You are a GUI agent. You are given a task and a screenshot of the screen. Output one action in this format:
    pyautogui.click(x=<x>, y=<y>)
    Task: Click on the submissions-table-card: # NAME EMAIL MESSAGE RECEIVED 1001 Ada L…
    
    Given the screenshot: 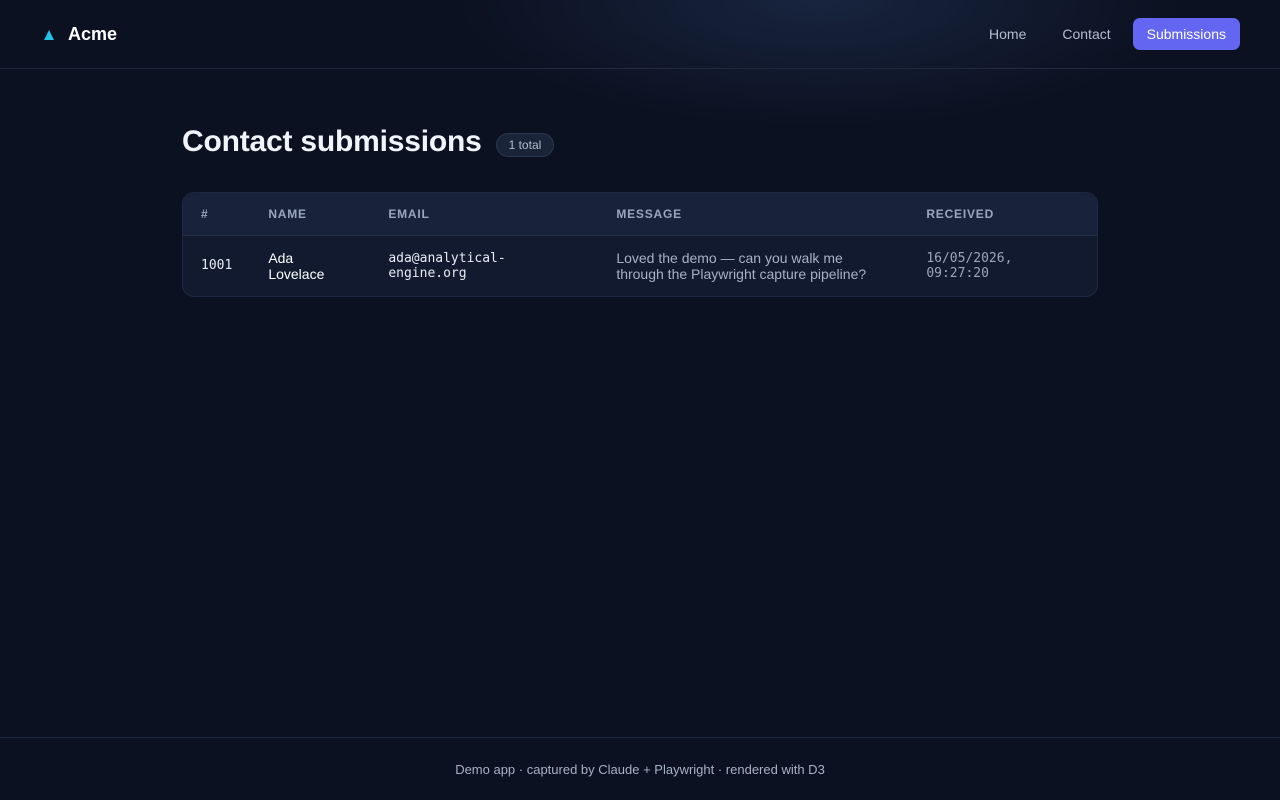 What is the action you would take?
    pyautogui.click(x=640, y=244)
    